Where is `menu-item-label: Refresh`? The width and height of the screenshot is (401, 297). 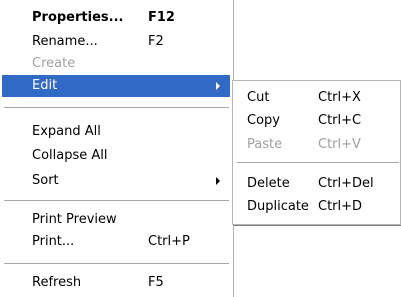
menu-item-label: Refresh is located at coordinates (57, 282).